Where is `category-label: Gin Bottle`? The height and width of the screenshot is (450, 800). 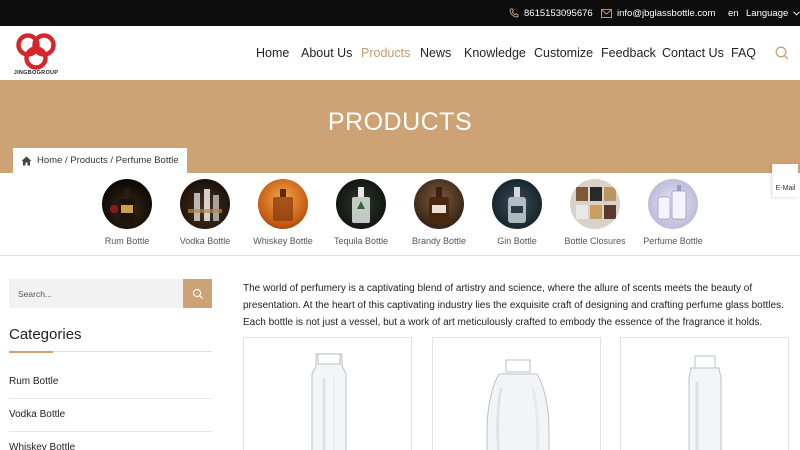 category-label: Gin Bottle is located at coordinates (517, 241).